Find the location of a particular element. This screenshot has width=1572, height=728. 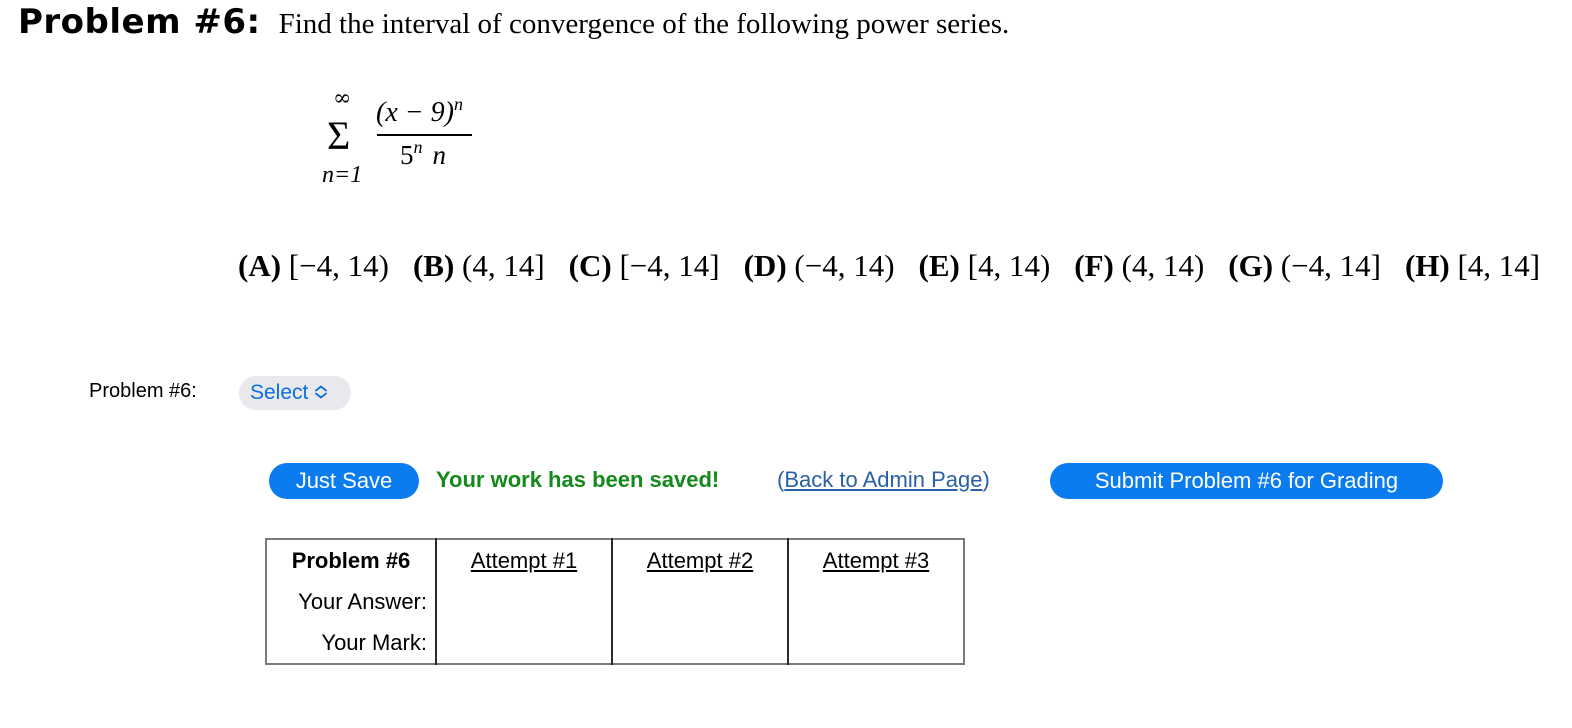

numerator-base: (x − 9) is located at coordinates (415, 112).